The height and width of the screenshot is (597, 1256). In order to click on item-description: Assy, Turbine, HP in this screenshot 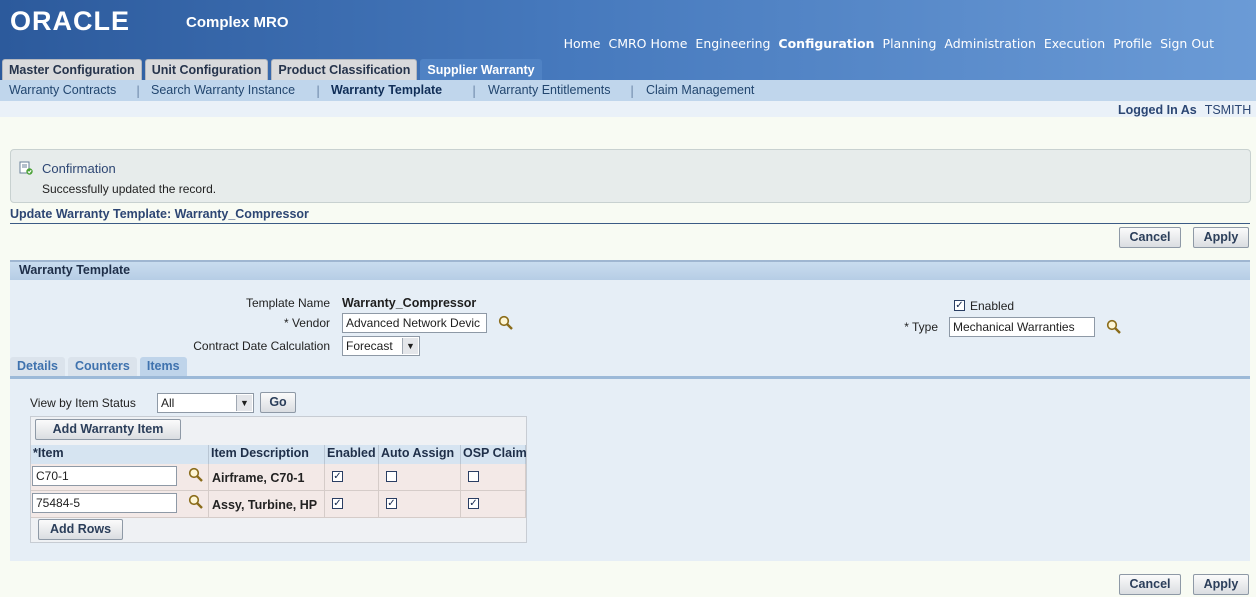, I will do `click(265, 505)`.